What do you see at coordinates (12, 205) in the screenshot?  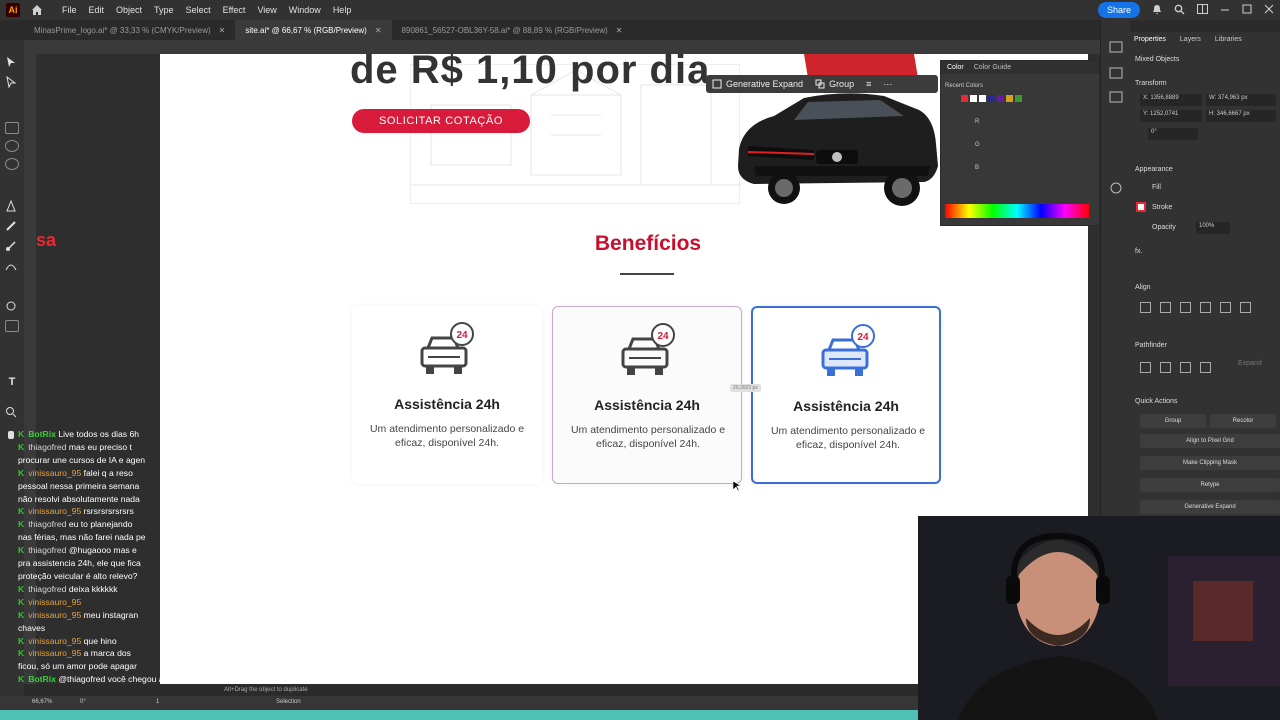 I see `pen-tool-icon` at bounding box center [12, 205].